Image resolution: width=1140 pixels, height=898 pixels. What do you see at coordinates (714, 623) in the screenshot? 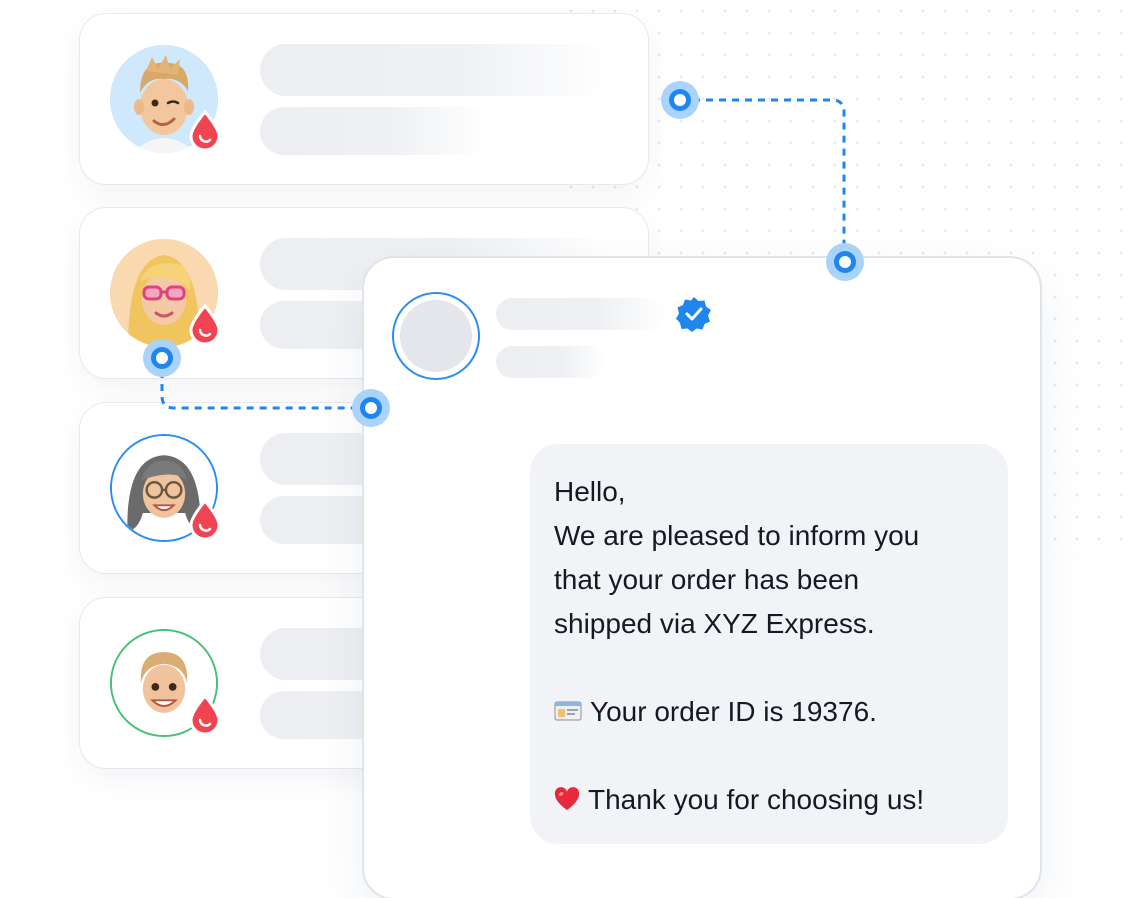
I see `message-line: shipped via XYZ Express.` at bounding box center [714, 623].